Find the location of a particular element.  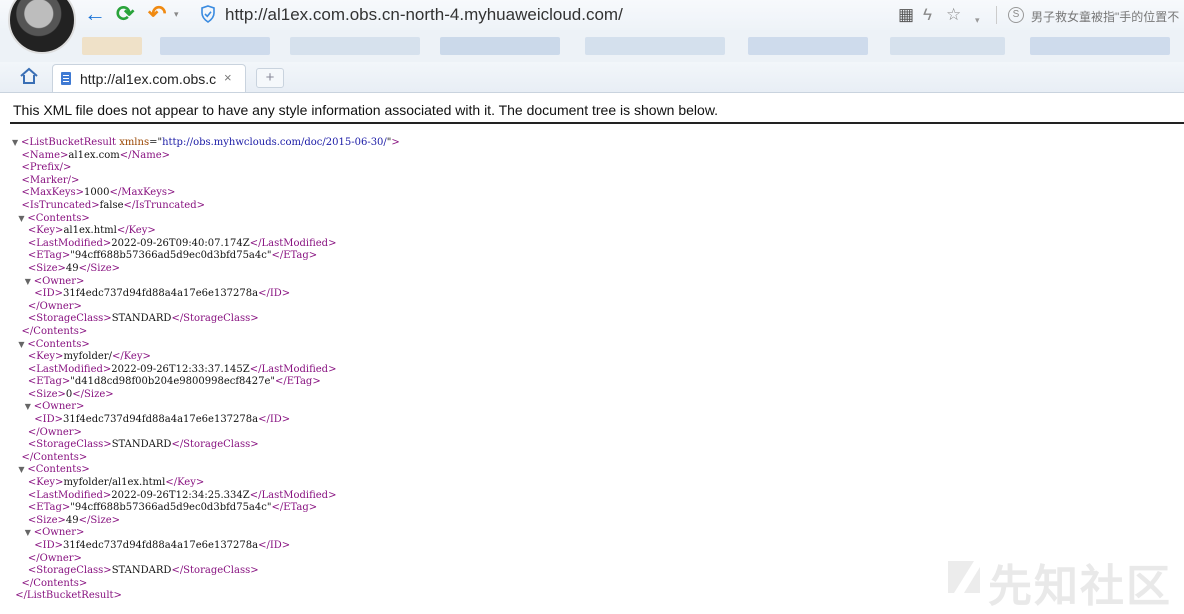

home-icon is located at coordinates (29, 76).